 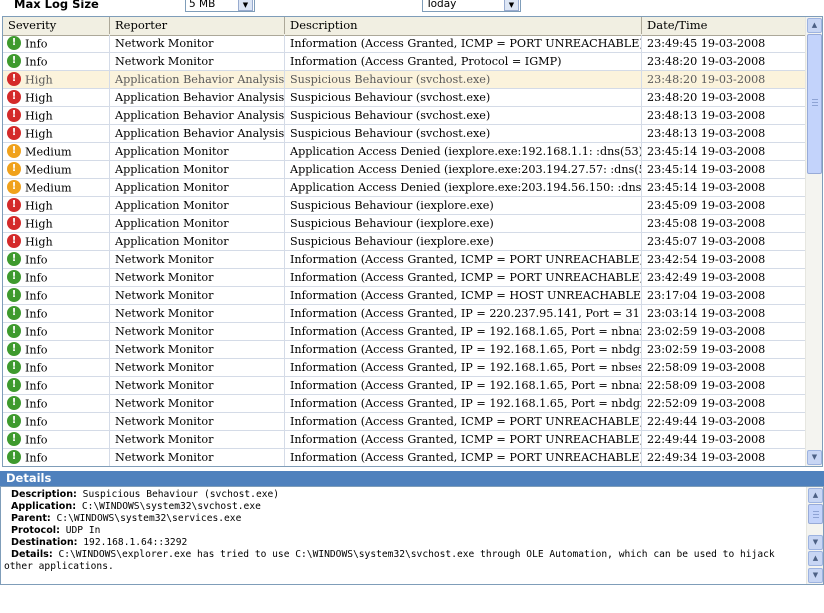 I want to click on column-header-datetime: Date/Time, so click(x=724, y=25).